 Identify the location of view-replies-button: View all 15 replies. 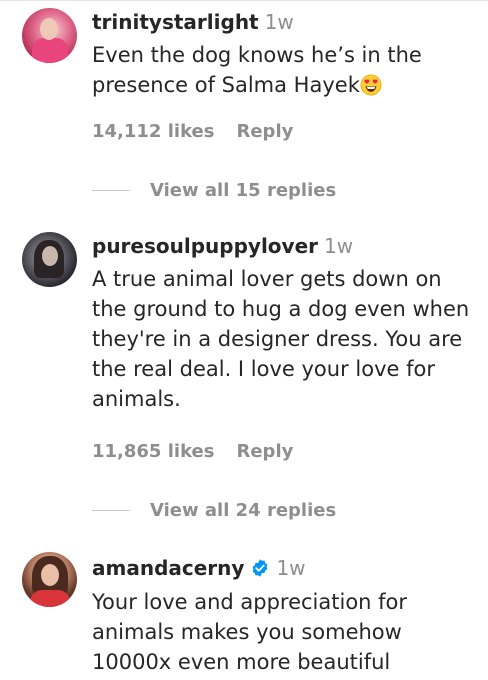
(214, 190).